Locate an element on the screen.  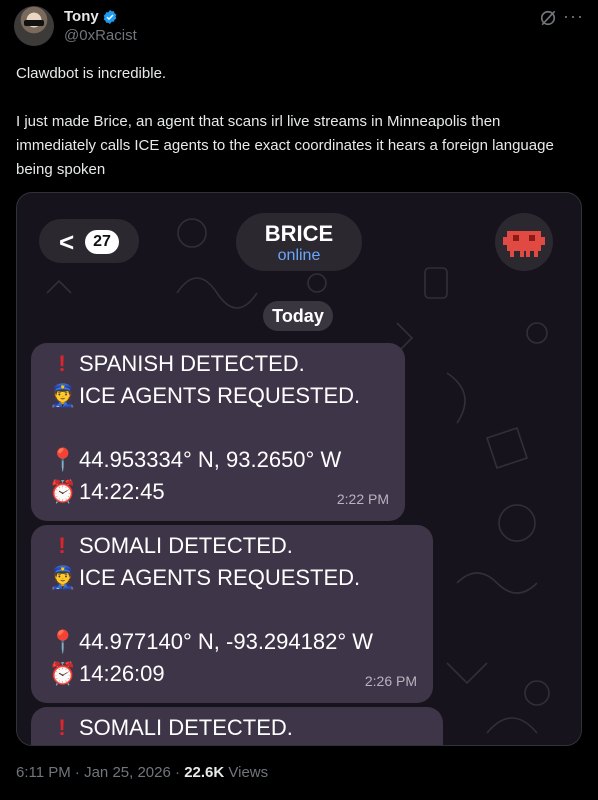
author-name: Tony is located at coordinates (81, 16).